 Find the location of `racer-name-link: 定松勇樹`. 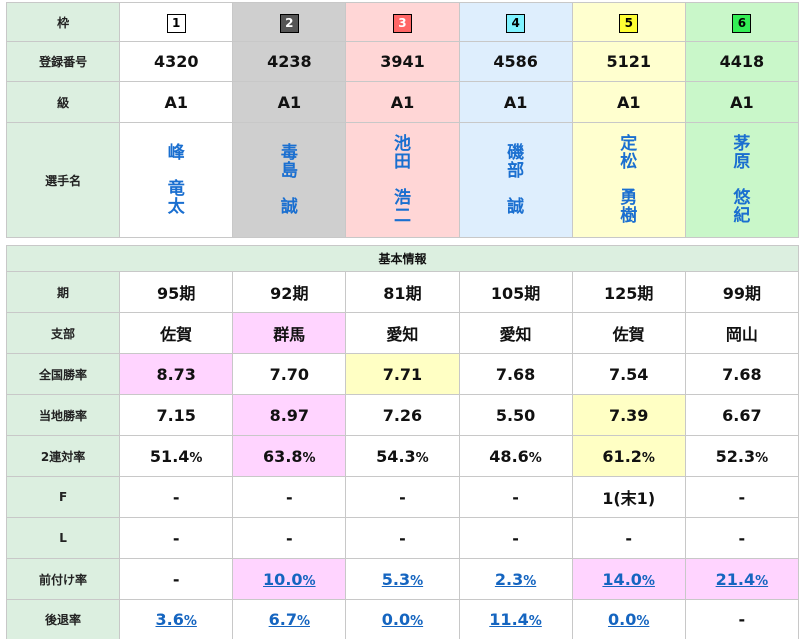

racer-name-link: 定松勇樹 is located at coordinates (629, 180).